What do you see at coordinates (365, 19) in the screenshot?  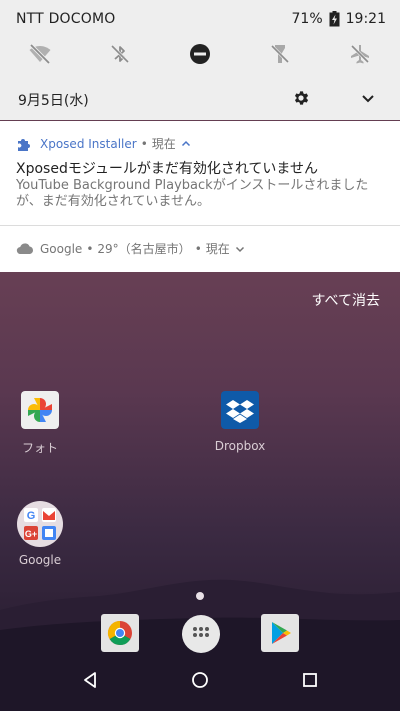 I see `clock: 19:21` at bounding box center [365, 19].